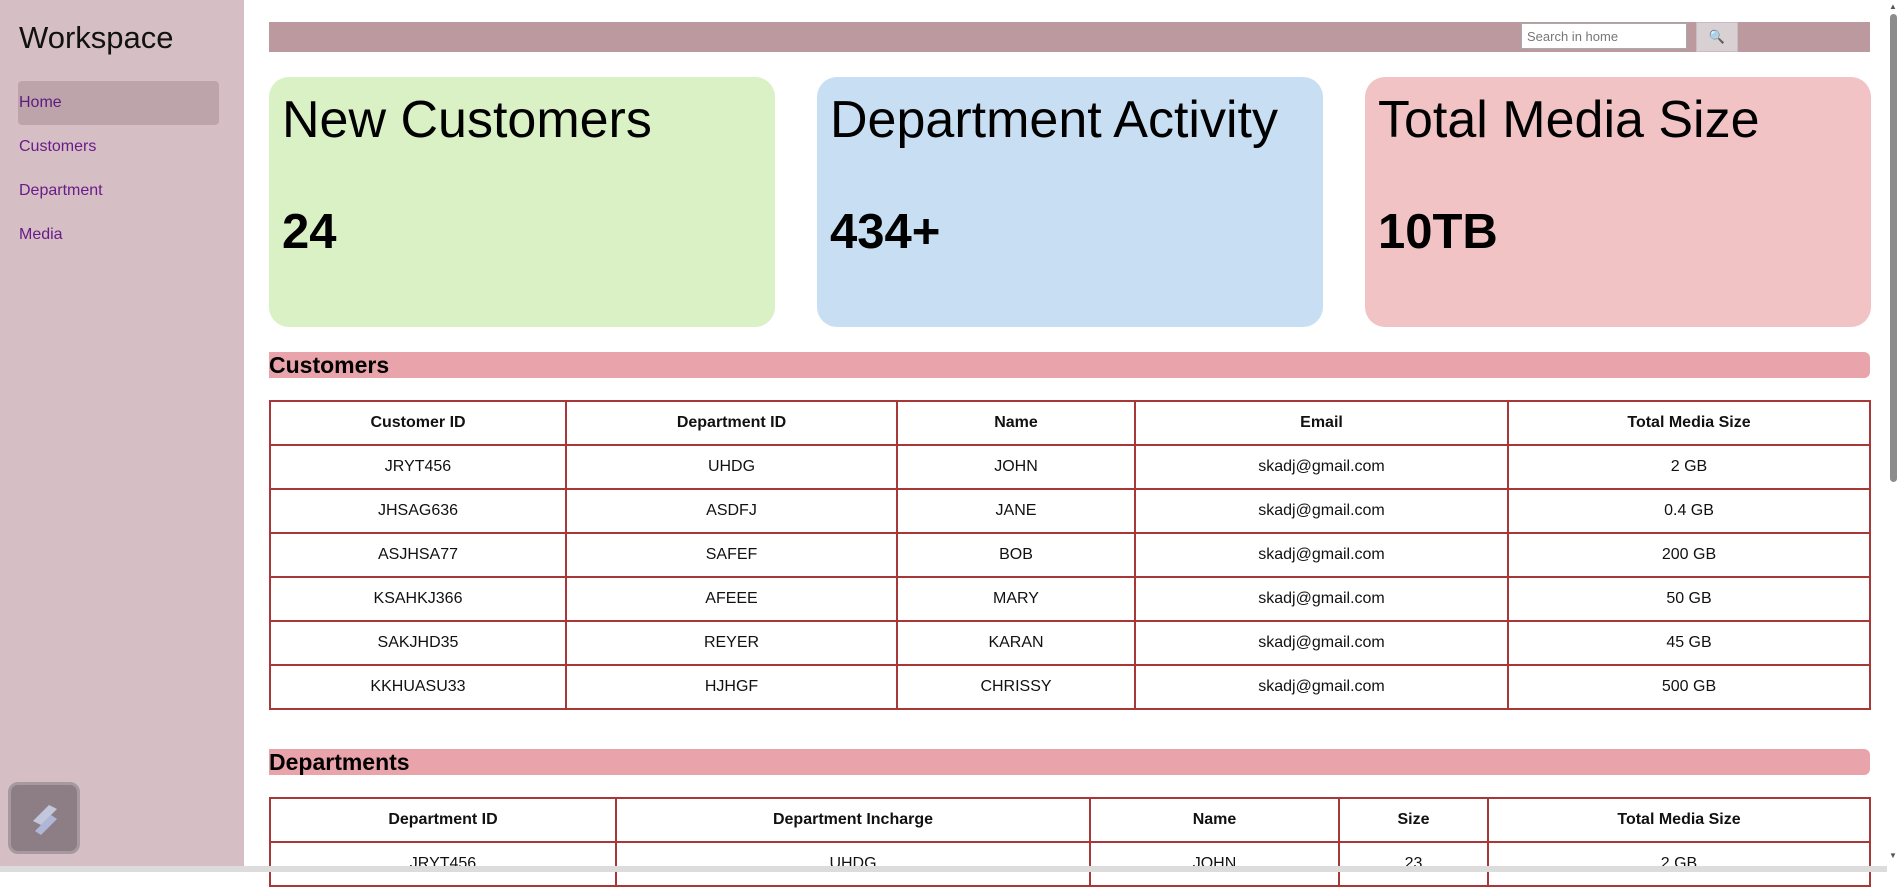  I want to click on customers-section-title: Customers, so click(1069, 365).